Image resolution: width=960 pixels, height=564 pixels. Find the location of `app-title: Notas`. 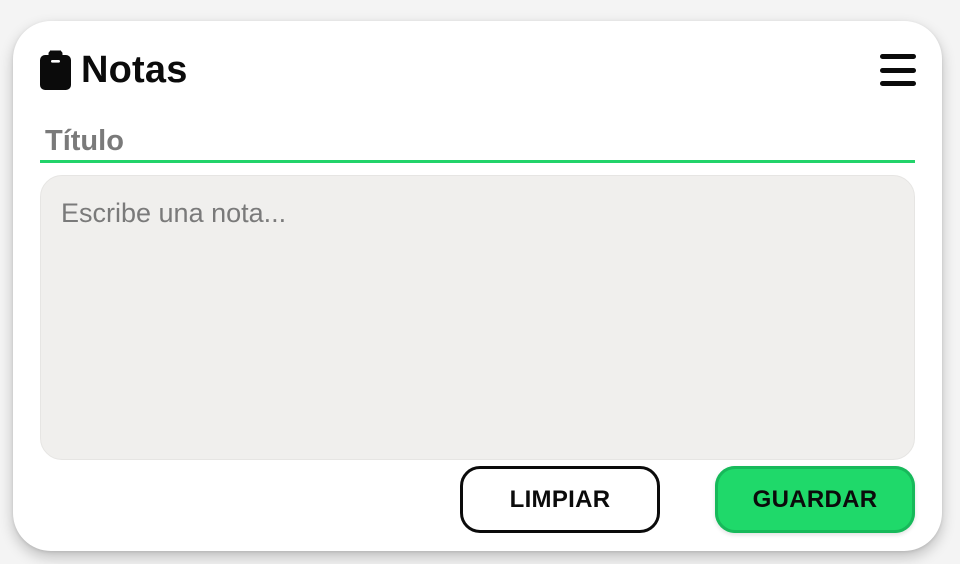

app-title: Notas is located at coordinates (134, 70).